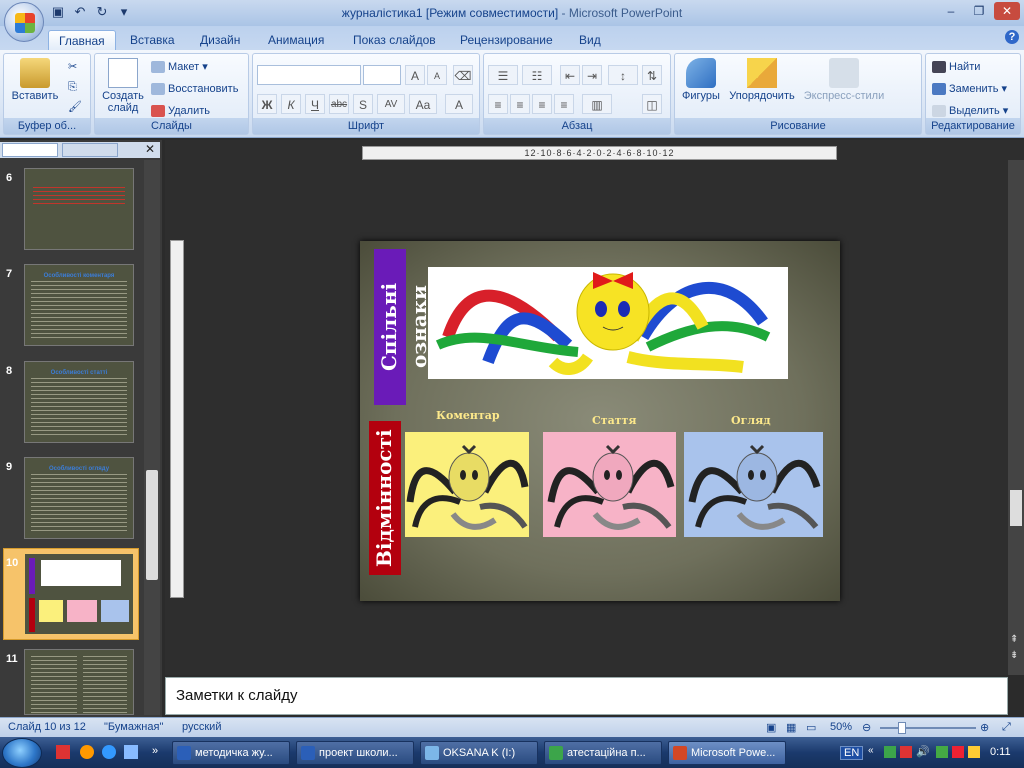 This screenshot has height=768, width=1024. Describe the element at coordinates (942, 752) in the screenshot. I see `network-icon` at that location.